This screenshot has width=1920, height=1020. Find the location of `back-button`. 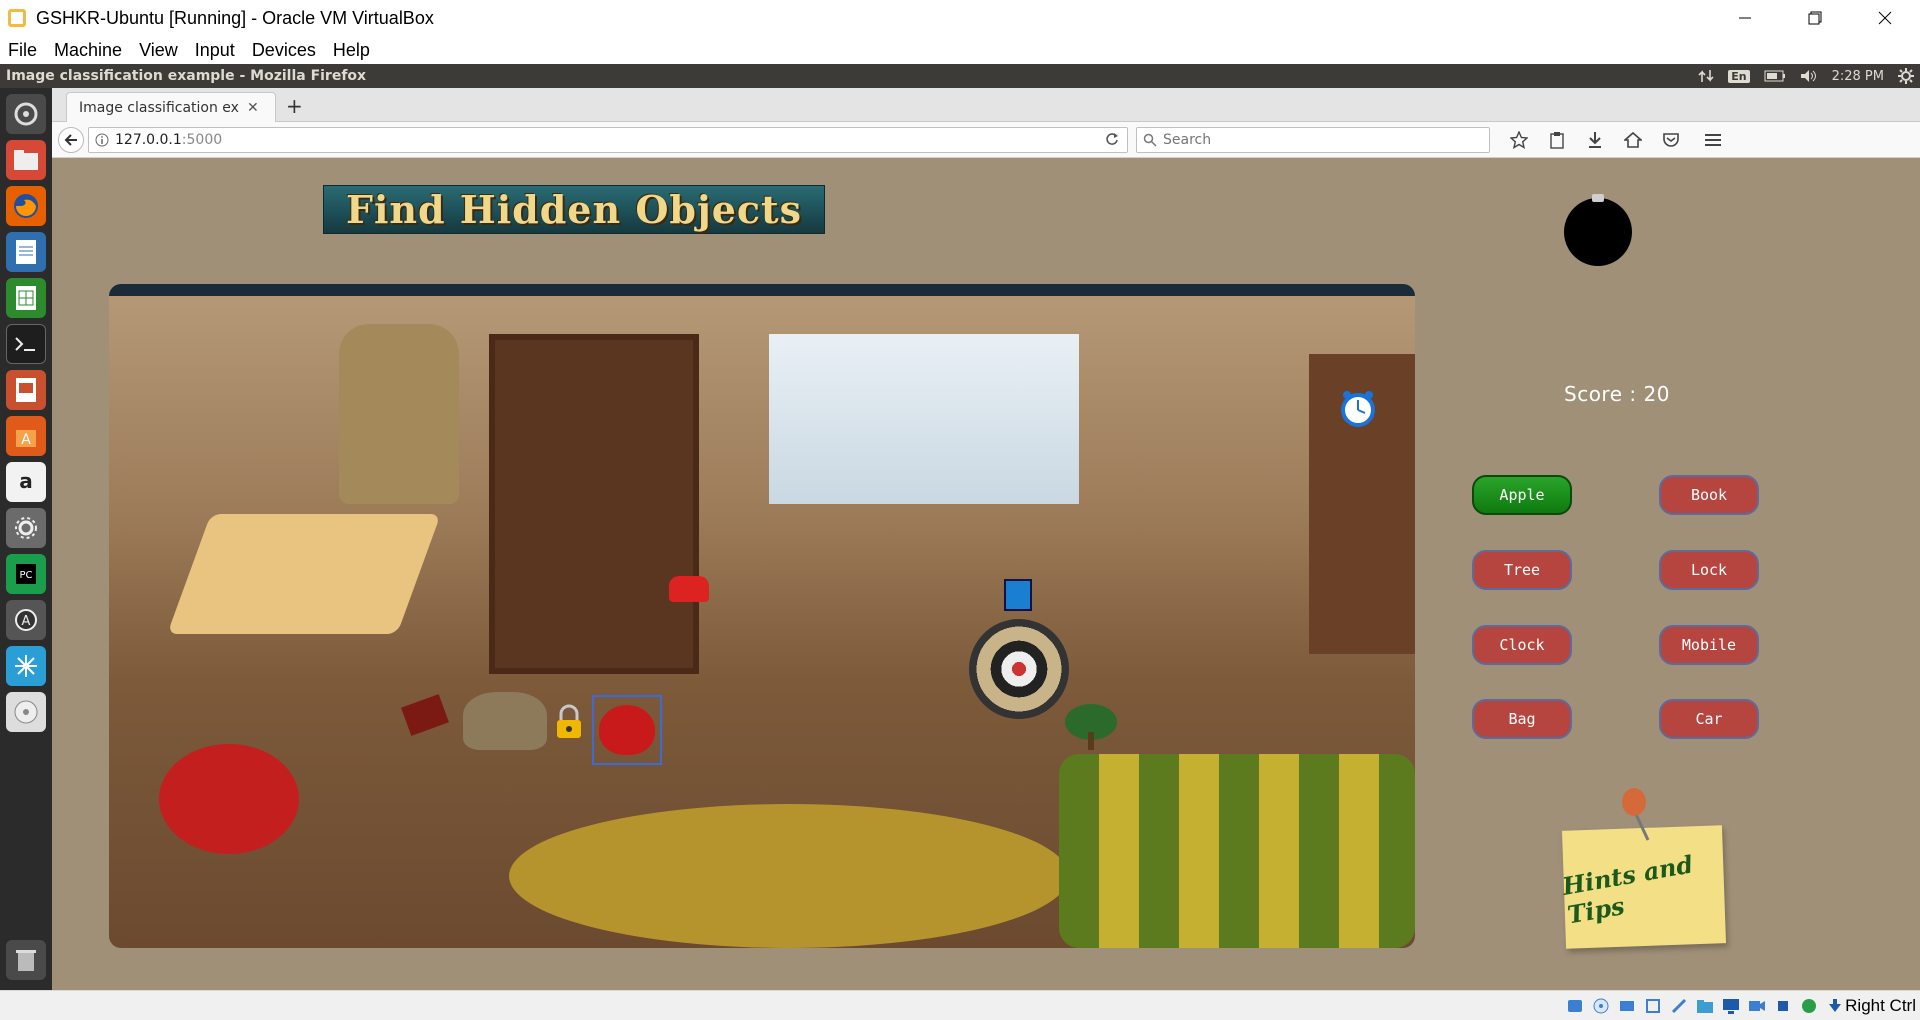

back-button is located at coordinates (71, 140).